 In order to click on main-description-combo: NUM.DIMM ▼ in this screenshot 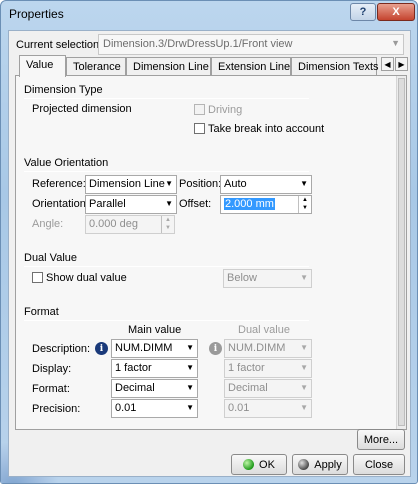, I will do `click(154, 348)`.